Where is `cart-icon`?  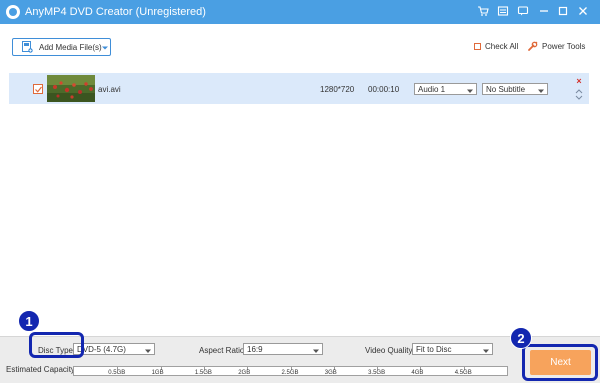 cart-icon is located at coordinates (483, 12).